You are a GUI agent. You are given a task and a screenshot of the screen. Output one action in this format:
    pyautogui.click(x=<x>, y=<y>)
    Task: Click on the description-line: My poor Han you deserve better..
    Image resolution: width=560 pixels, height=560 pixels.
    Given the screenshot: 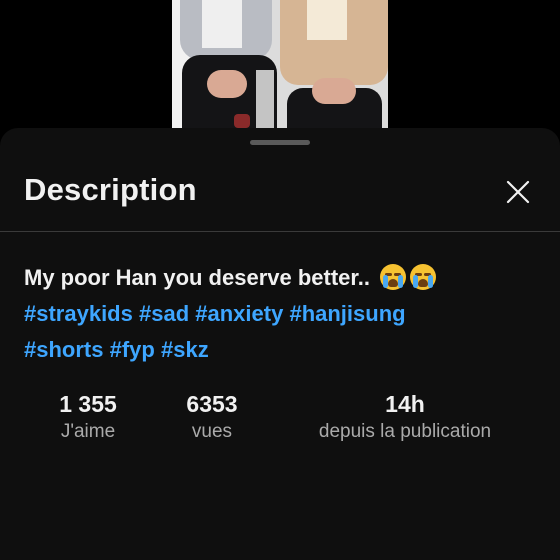 What is the action you would take?
    pyautogui.click(x=279, y=278)
    